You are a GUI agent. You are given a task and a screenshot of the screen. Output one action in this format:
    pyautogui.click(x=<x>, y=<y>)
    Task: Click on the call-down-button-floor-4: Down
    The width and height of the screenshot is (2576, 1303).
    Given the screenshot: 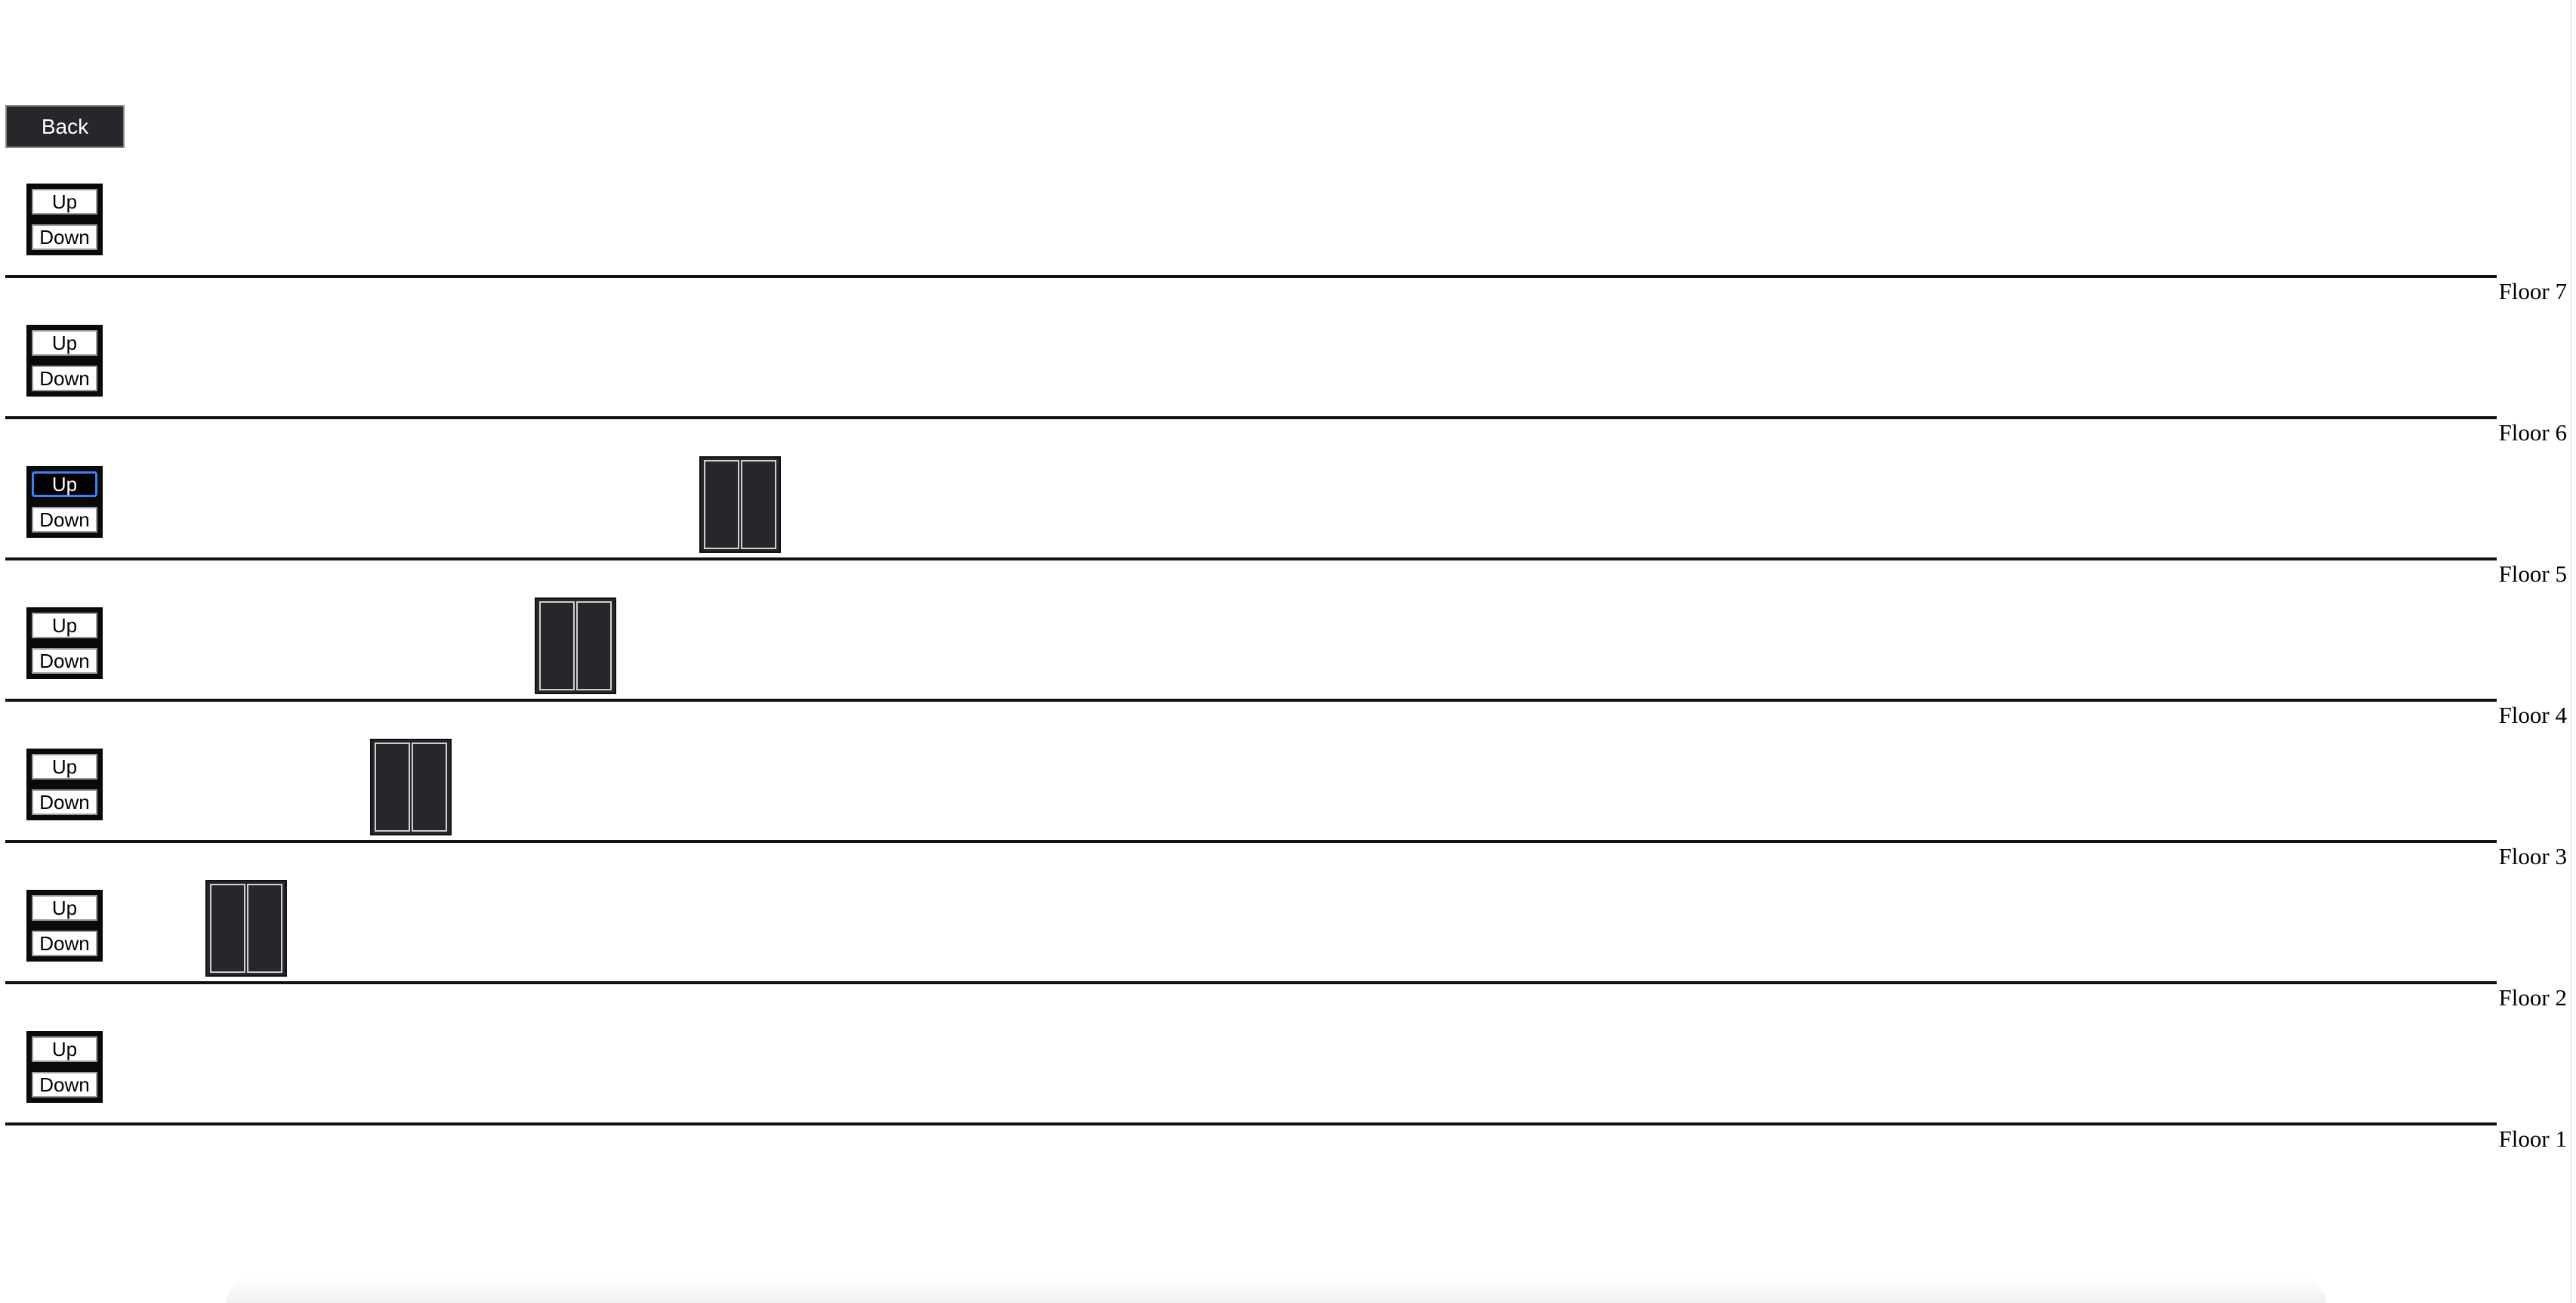 What is the action you would take?
    pyautogui.click(x=64, y=661)
    